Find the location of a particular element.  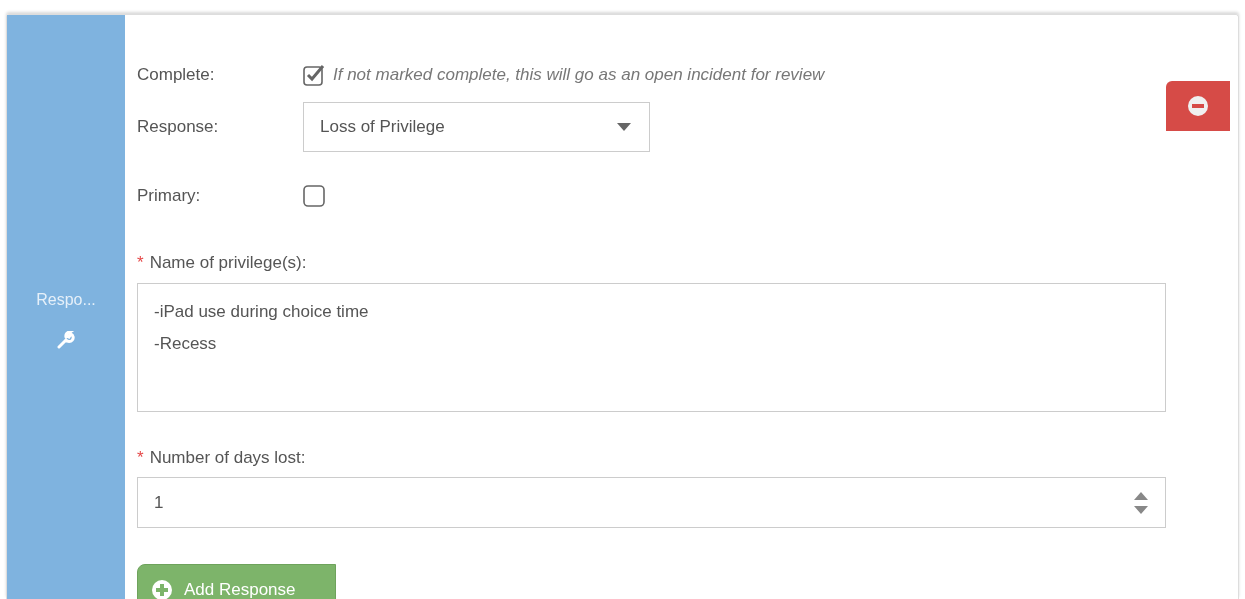

field-label: Complete: is located at coordinates (176, 74).